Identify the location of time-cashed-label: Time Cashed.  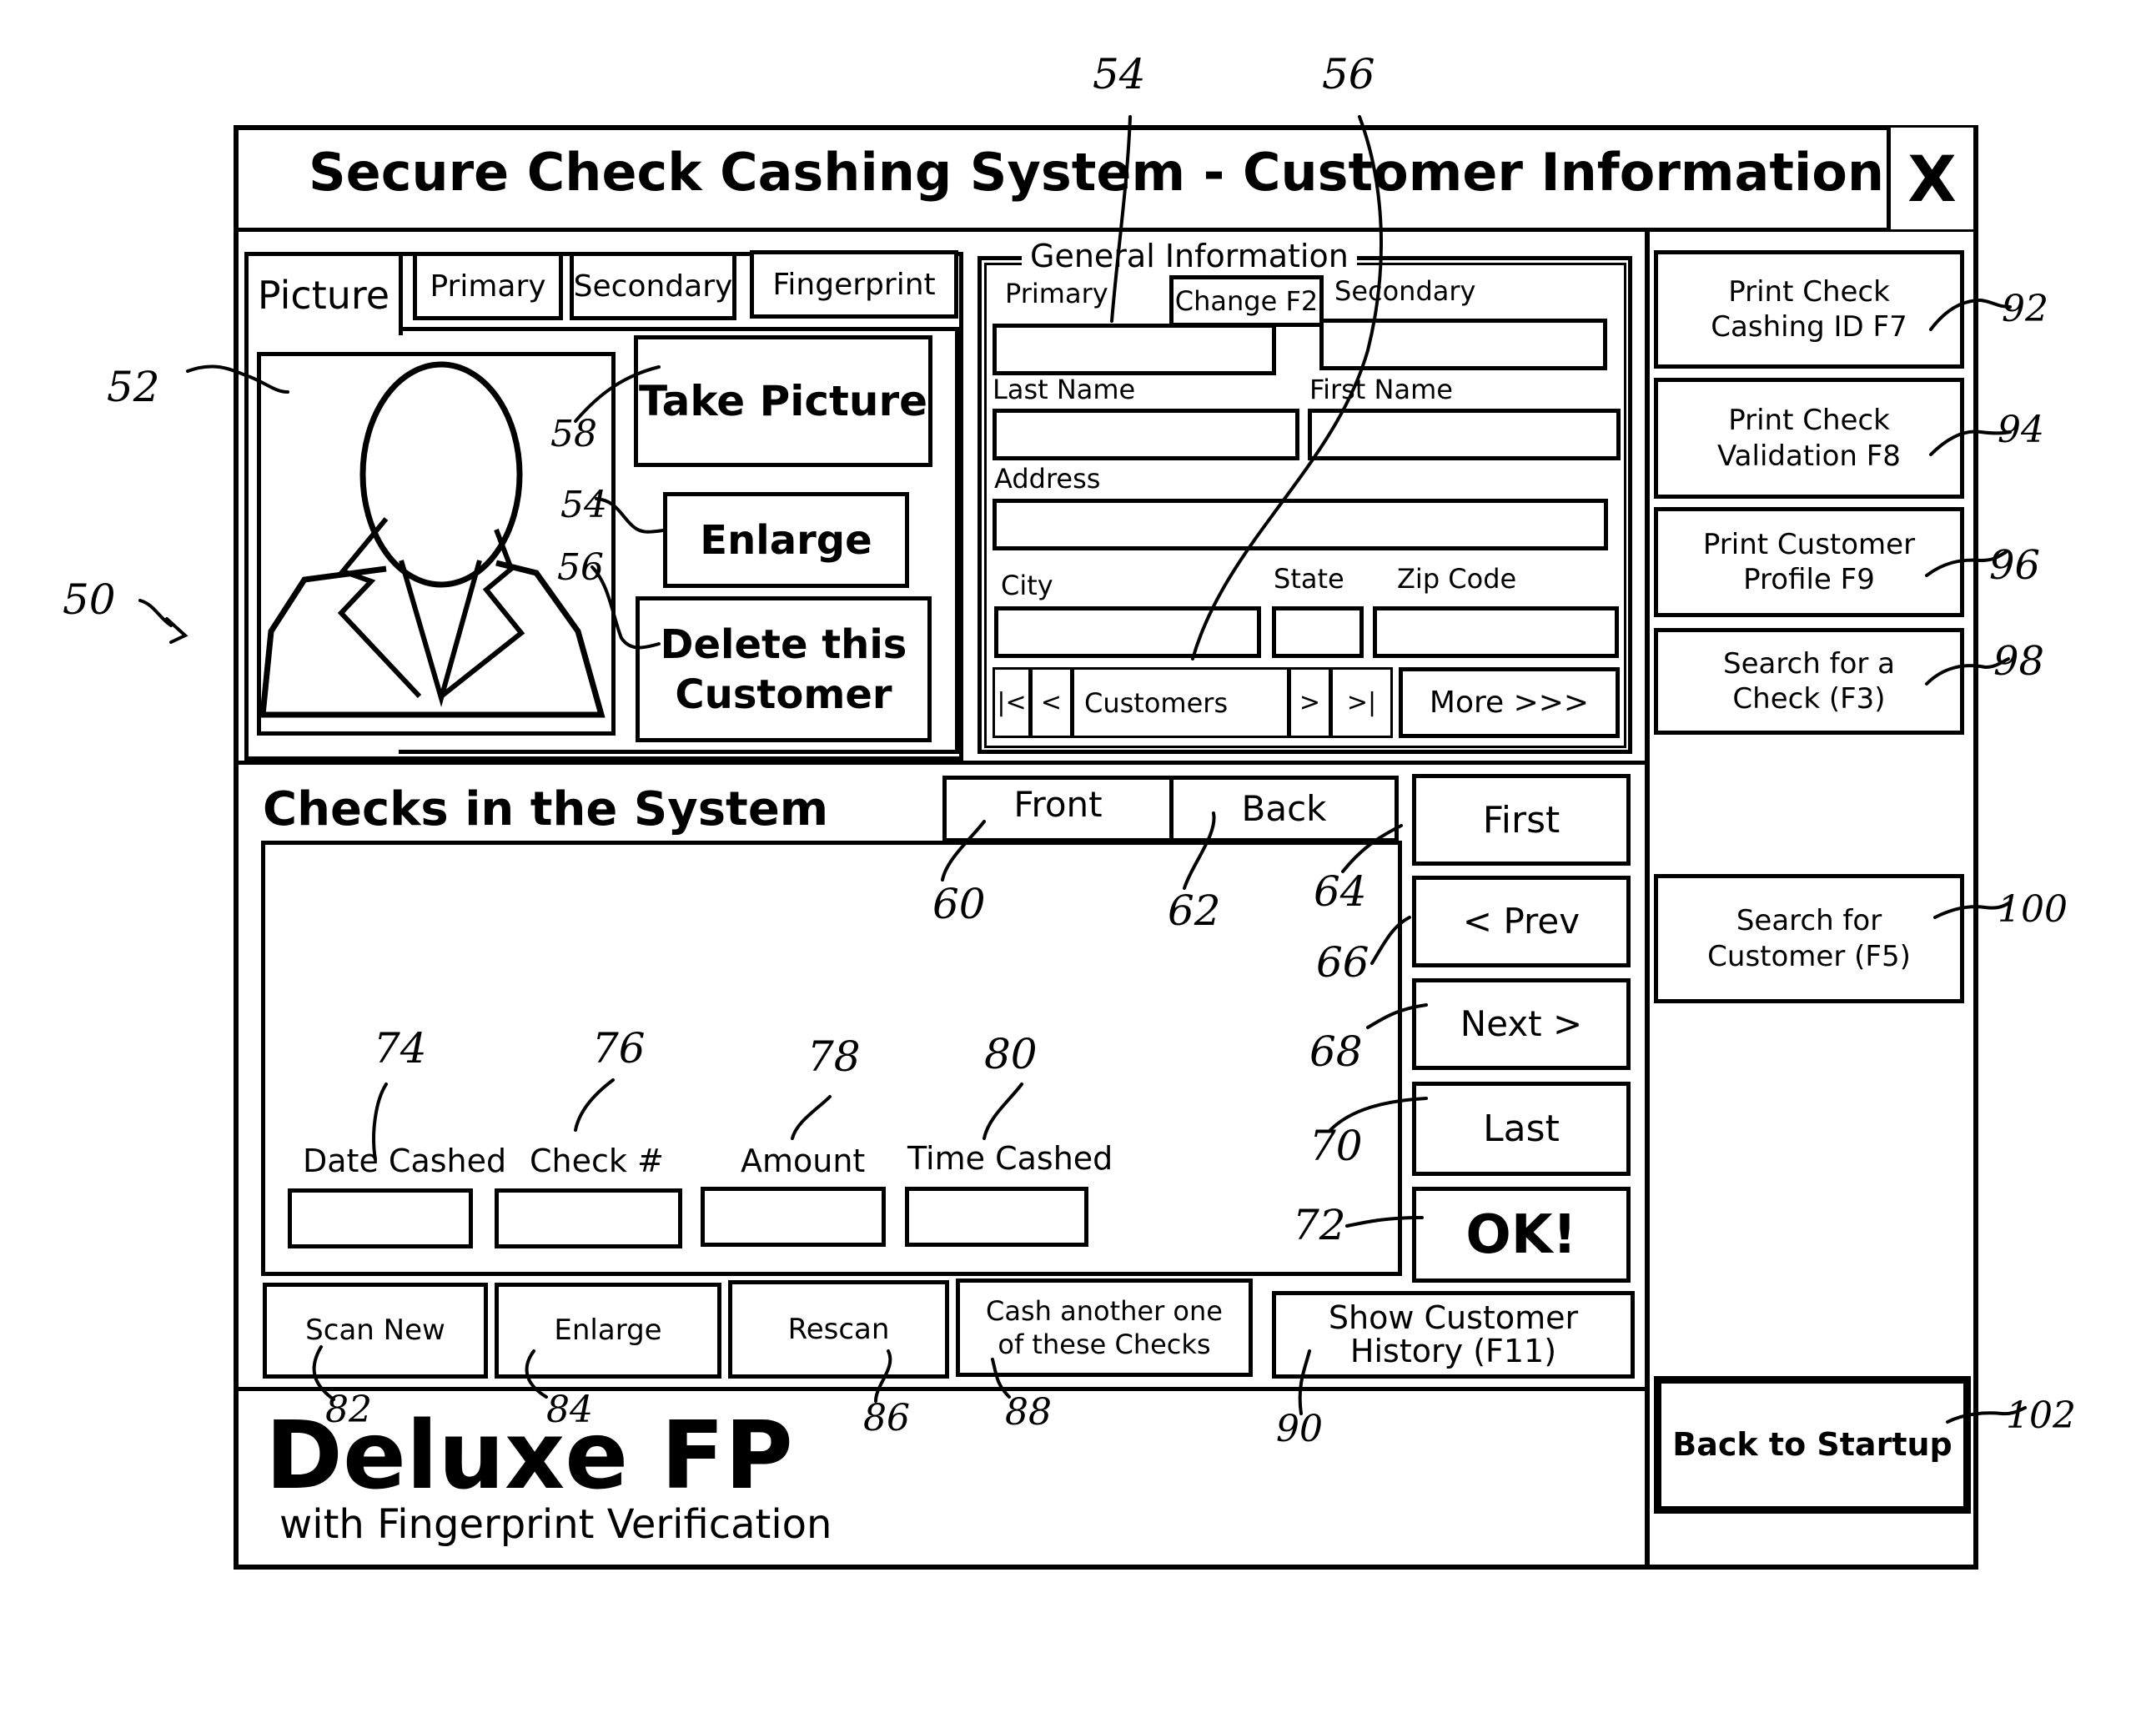
(1010, 1158).